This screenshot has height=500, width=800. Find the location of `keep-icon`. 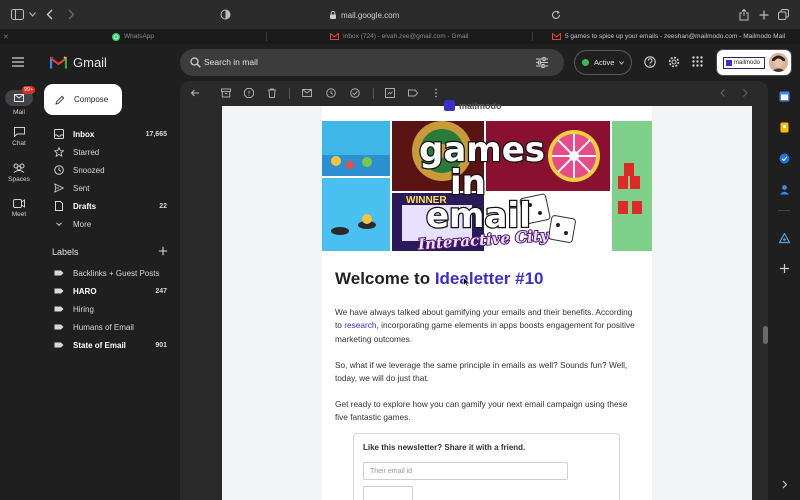

keep-icon is located at coordinates (784, 127).